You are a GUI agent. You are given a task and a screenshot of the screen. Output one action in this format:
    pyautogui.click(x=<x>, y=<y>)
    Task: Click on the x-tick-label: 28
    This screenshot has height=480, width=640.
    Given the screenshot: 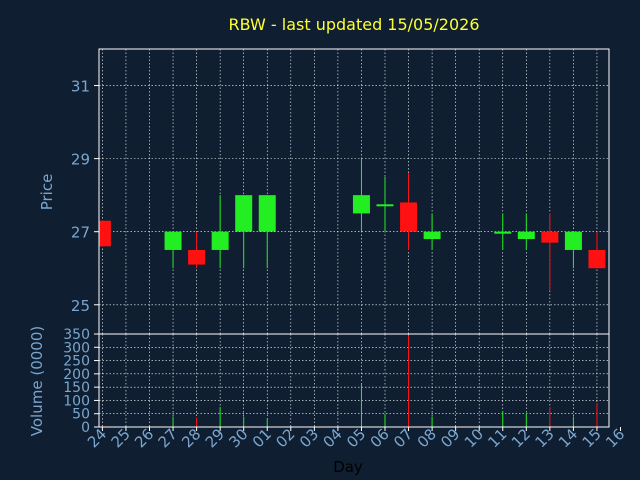 What is the action you would take?
    pyautogui.click(x=191, y=438)
    